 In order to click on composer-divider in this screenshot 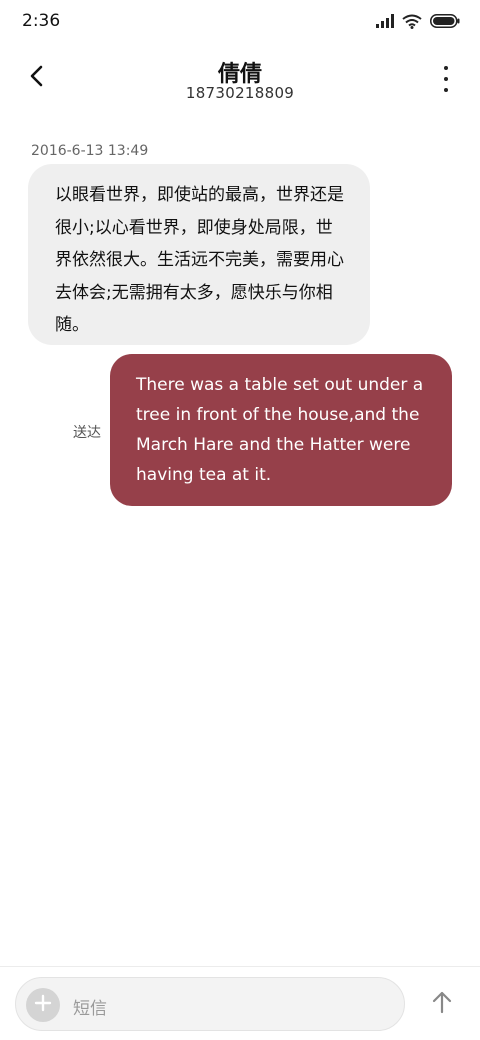, I will do `click(240, 966)`.